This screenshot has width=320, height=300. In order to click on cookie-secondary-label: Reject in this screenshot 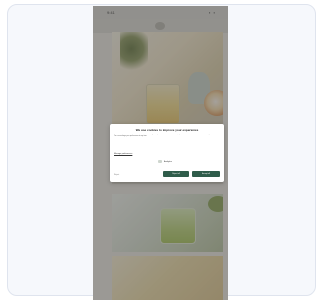, I will do `click(116, 175)`.